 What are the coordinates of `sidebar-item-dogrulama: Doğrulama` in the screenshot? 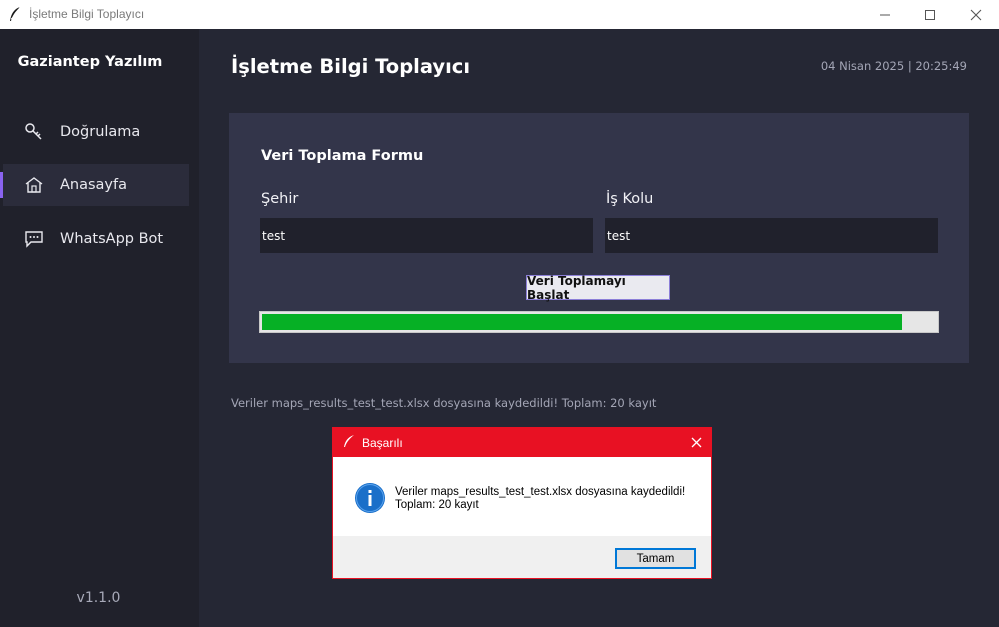 It's located at (96, 132).